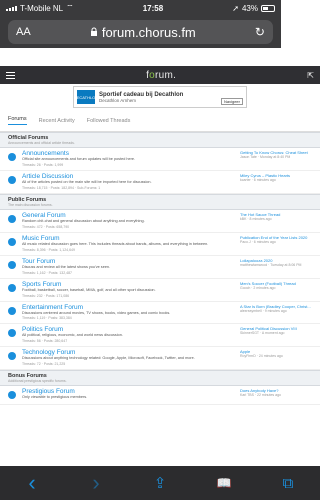 The height and width of the screenshot is (500, 320). Describe the element at coordinates (45, 341) in the screenshot. I see `forum-stats: Threads: 56 · Posts: 280,647` at that location.